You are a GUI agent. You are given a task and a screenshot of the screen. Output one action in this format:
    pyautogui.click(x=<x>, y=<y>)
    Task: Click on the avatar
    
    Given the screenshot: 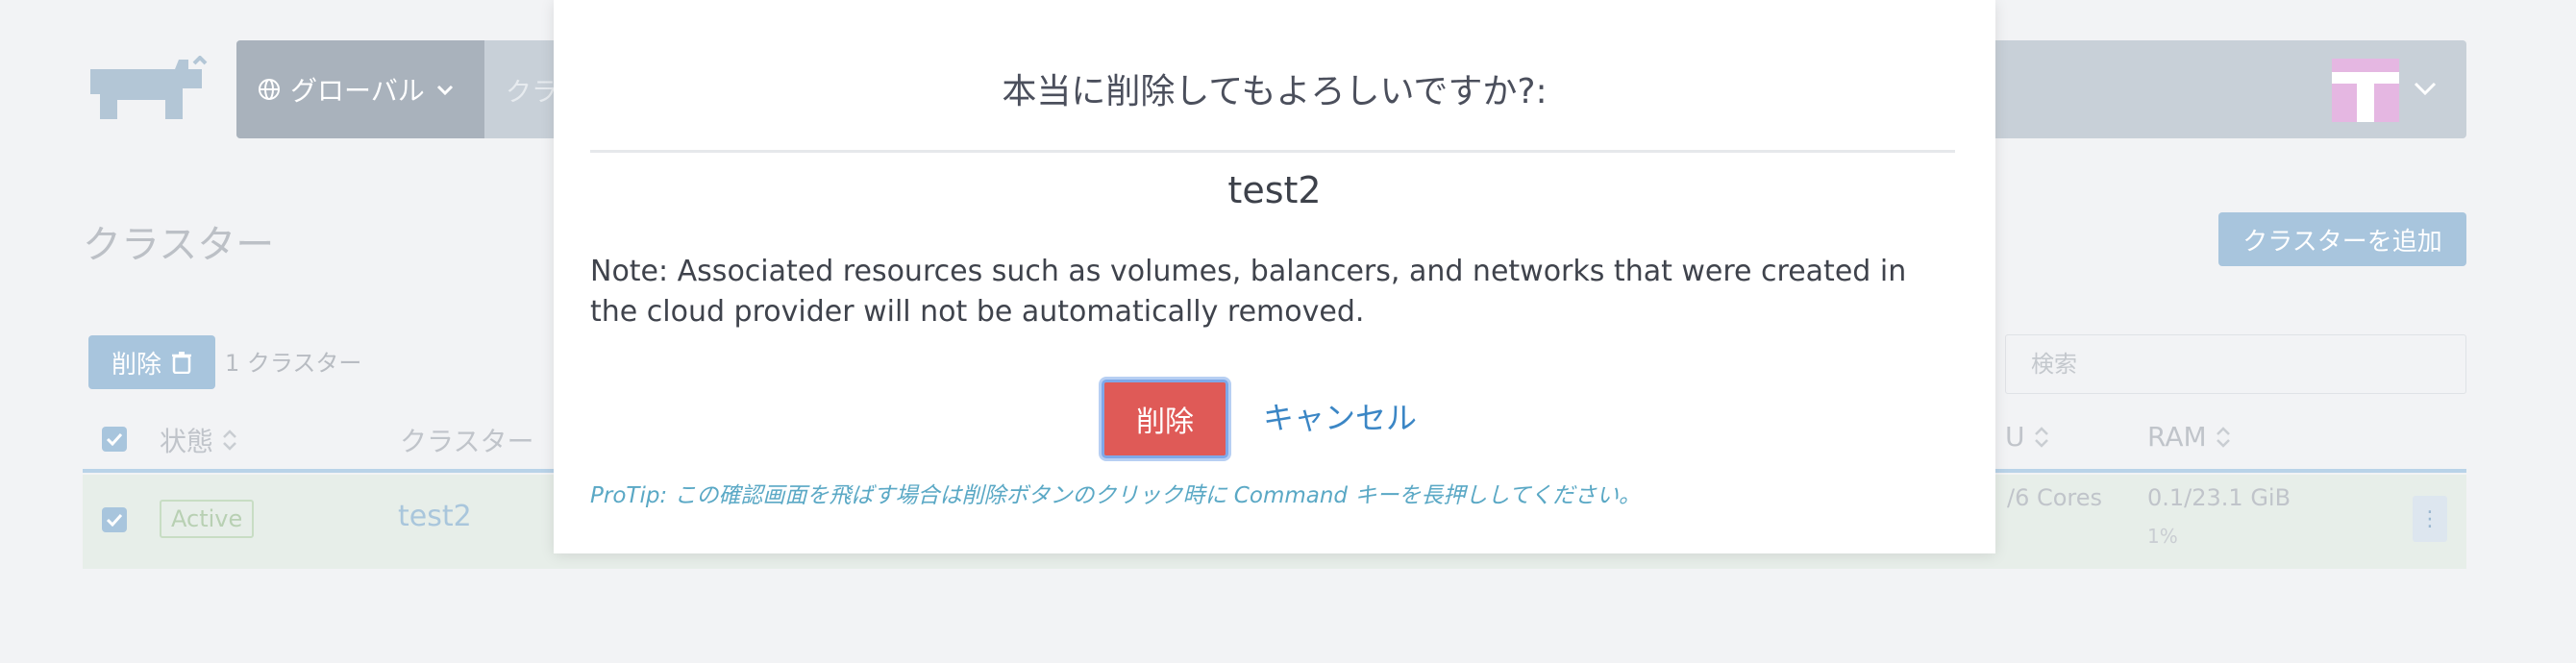 What is the action you would take?
    pyautogui.click(x=2366, y=90)
    